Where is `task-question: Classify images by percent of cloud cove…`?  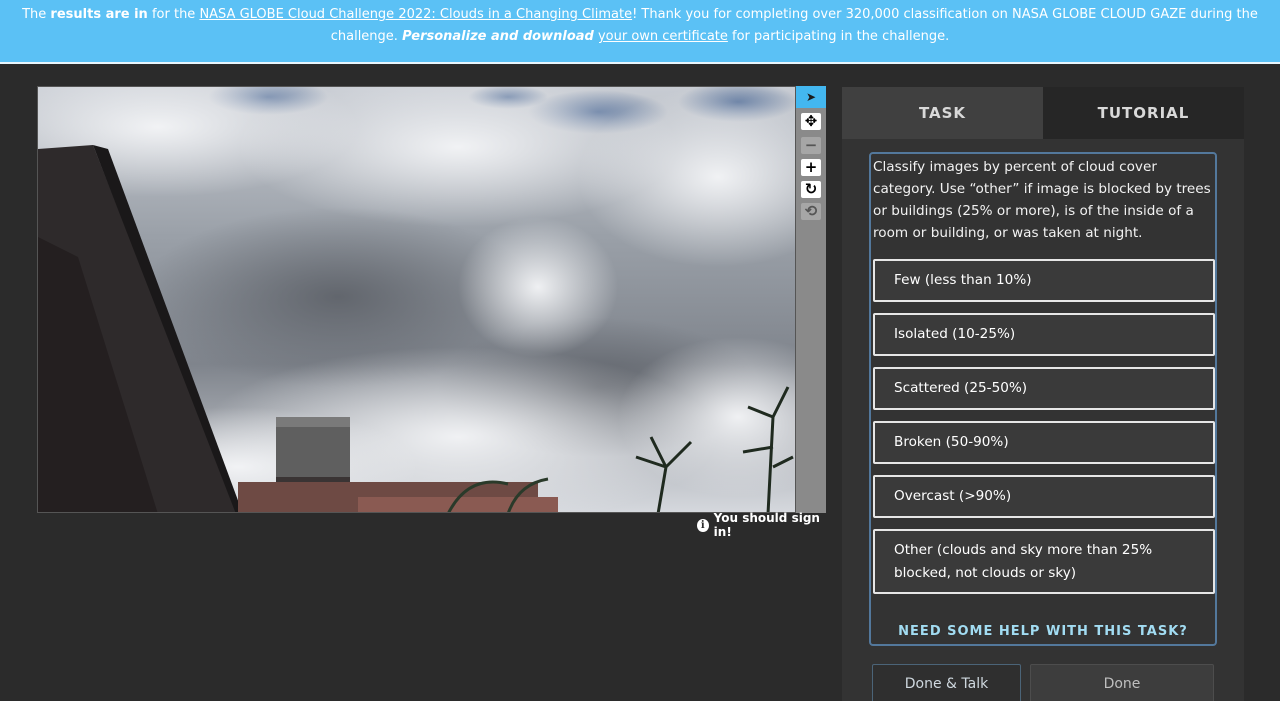 task-question: Classify images by percent of cloud cove… is located at coordinates (1042, 200).